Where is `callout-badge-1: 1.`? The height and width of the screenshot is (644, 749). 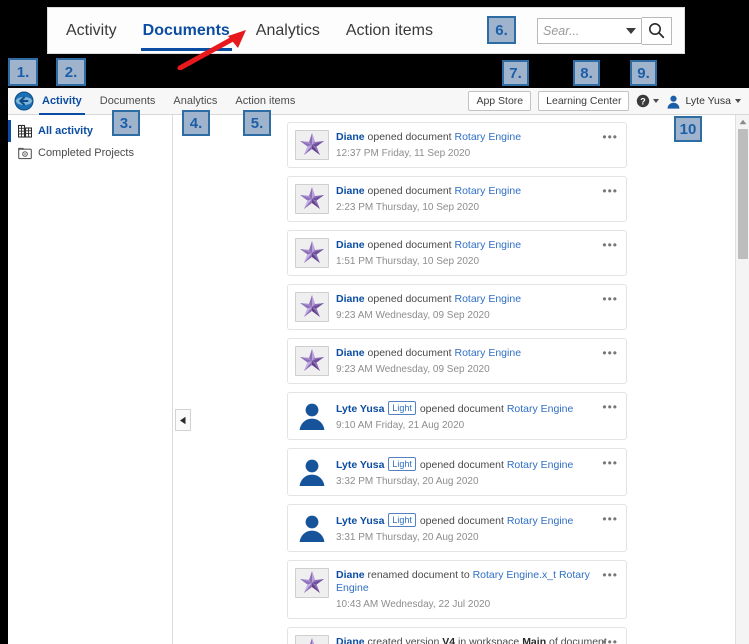 callout-badge-1: 1. is located at coordinates (23, 72).